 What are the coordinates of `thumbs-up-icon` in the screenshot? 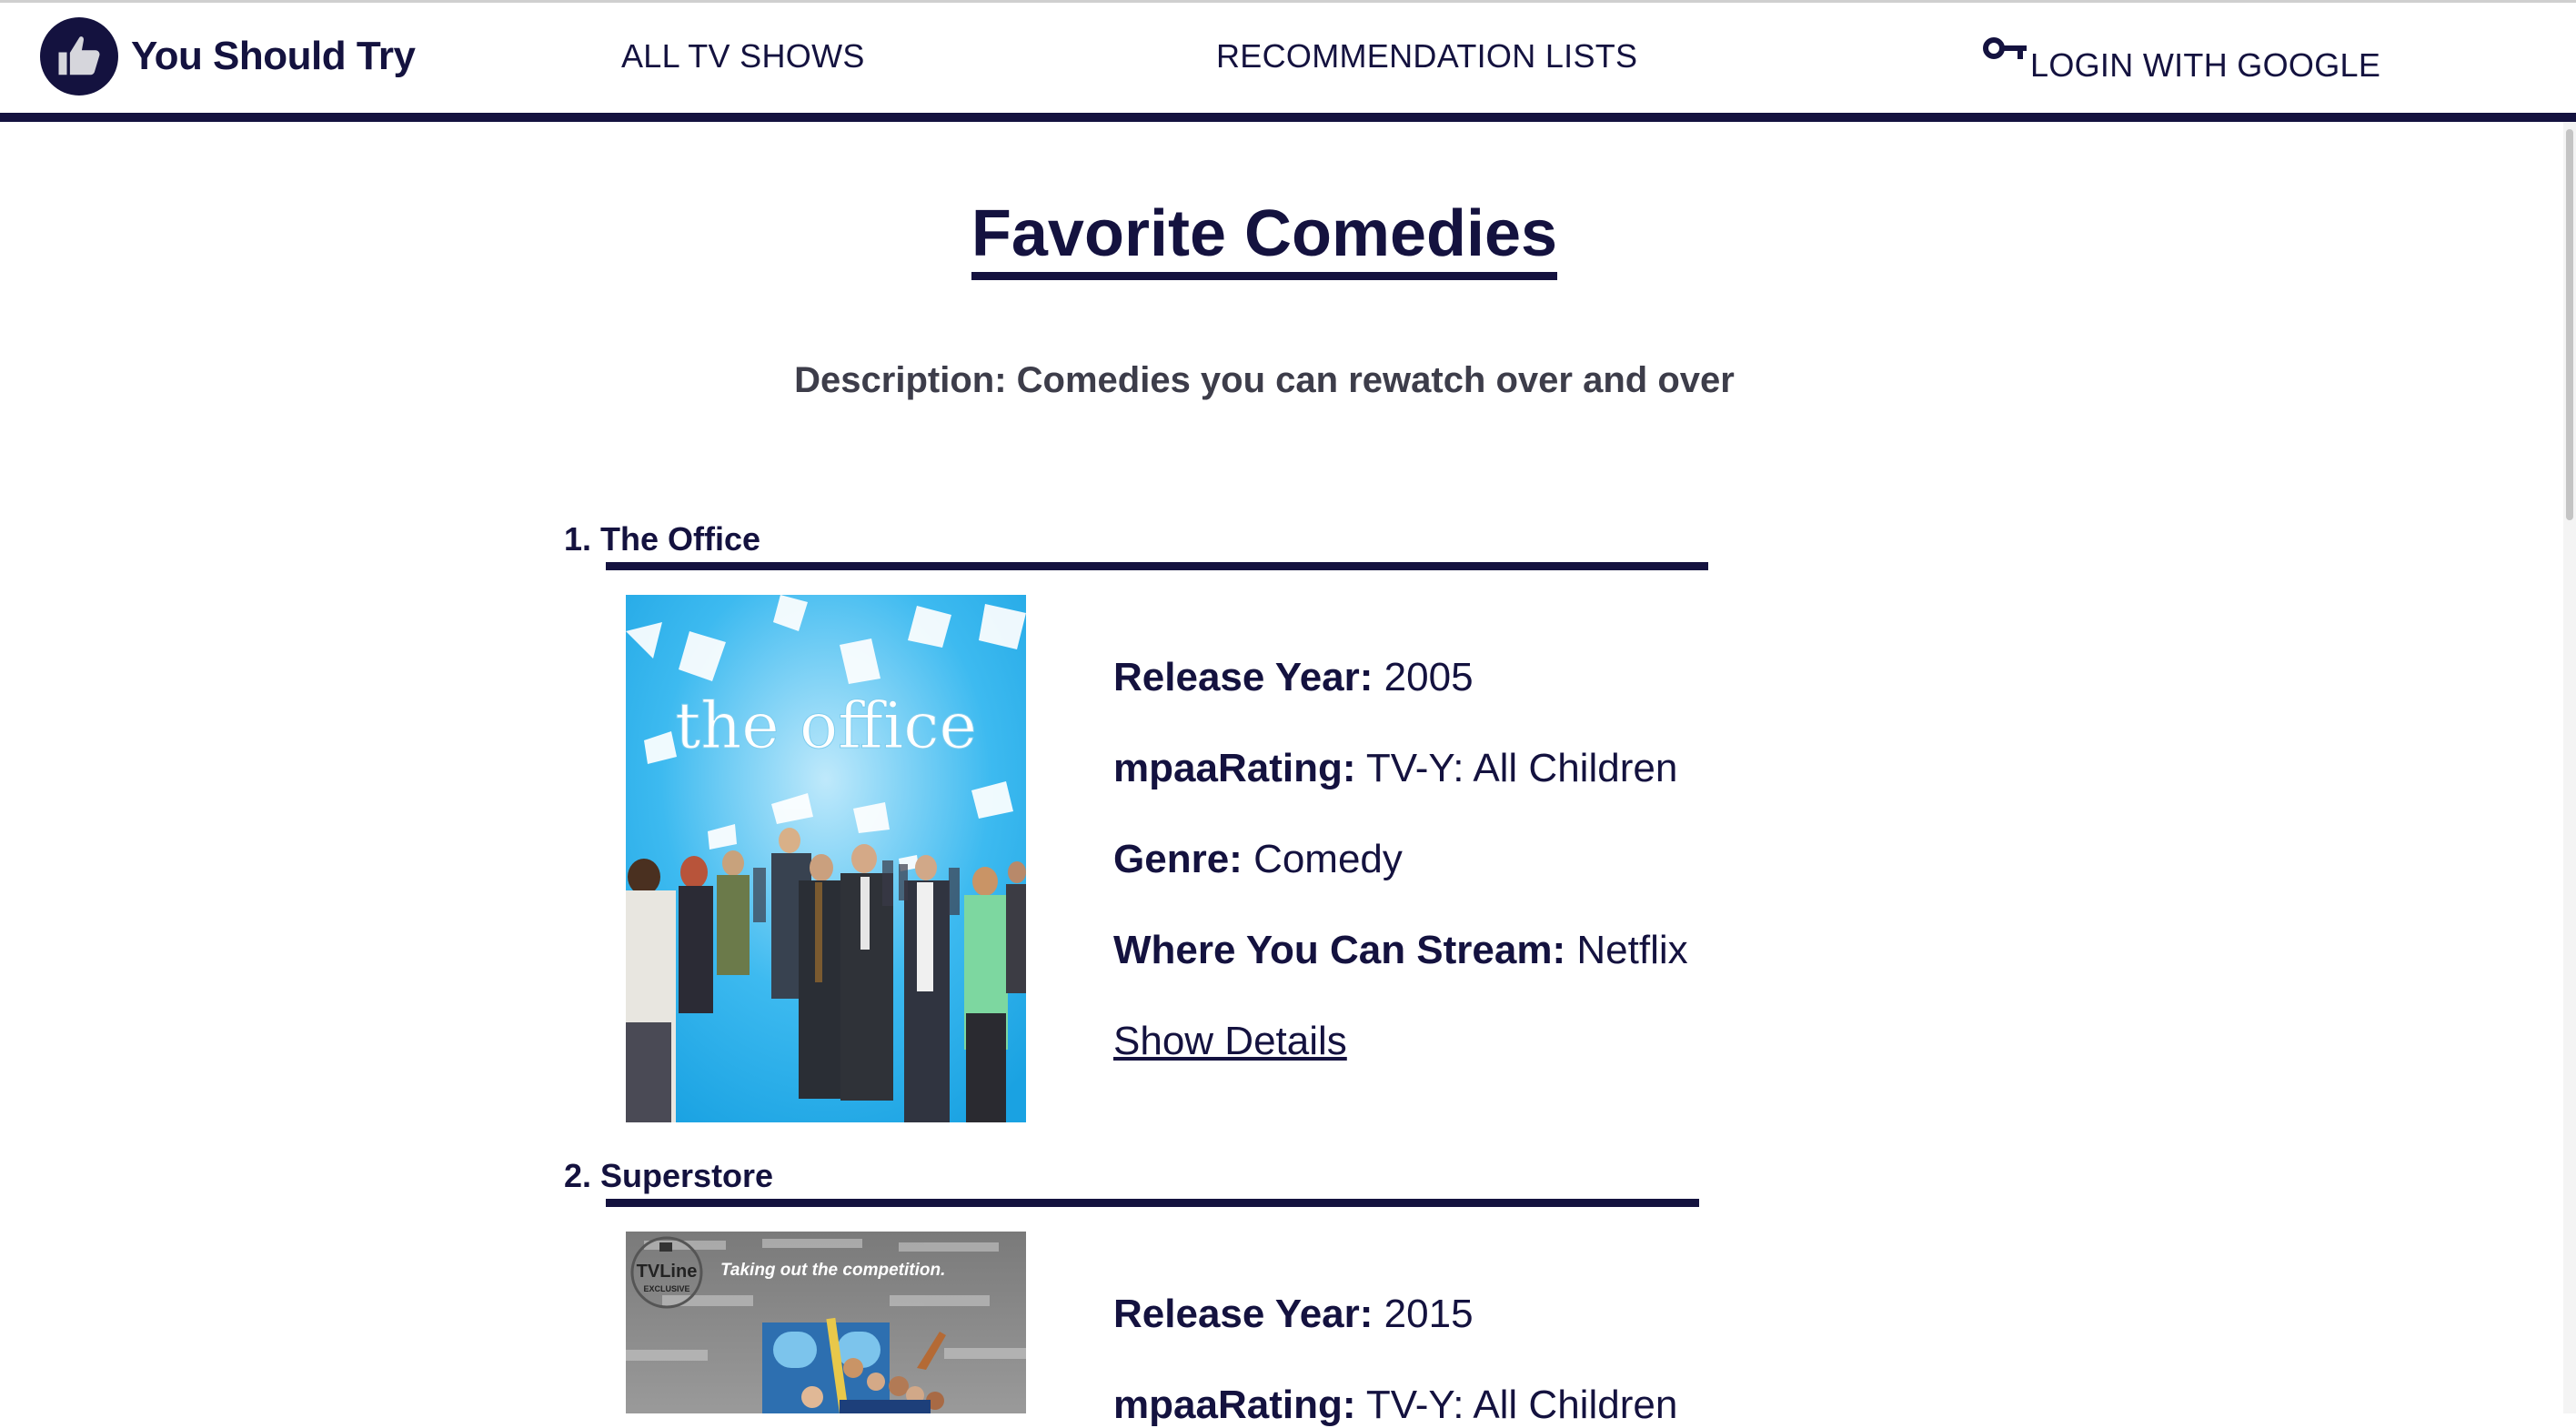 It's located at (79, 57).